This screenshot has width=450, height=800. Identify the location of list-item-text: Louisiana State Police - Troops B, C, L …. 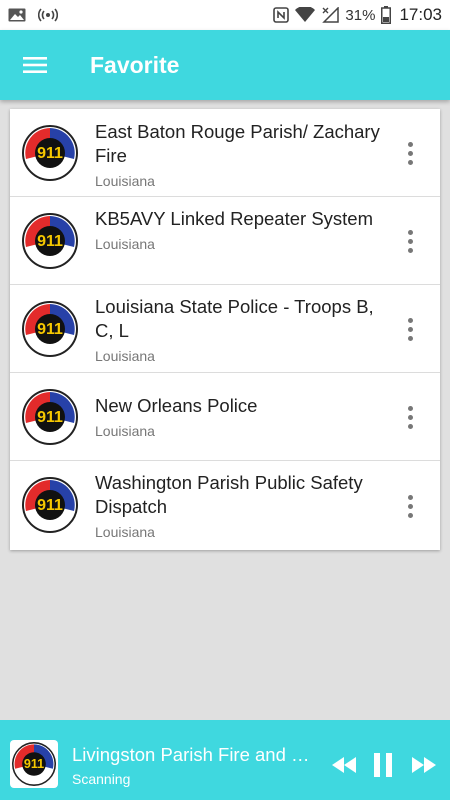
(242, 329).